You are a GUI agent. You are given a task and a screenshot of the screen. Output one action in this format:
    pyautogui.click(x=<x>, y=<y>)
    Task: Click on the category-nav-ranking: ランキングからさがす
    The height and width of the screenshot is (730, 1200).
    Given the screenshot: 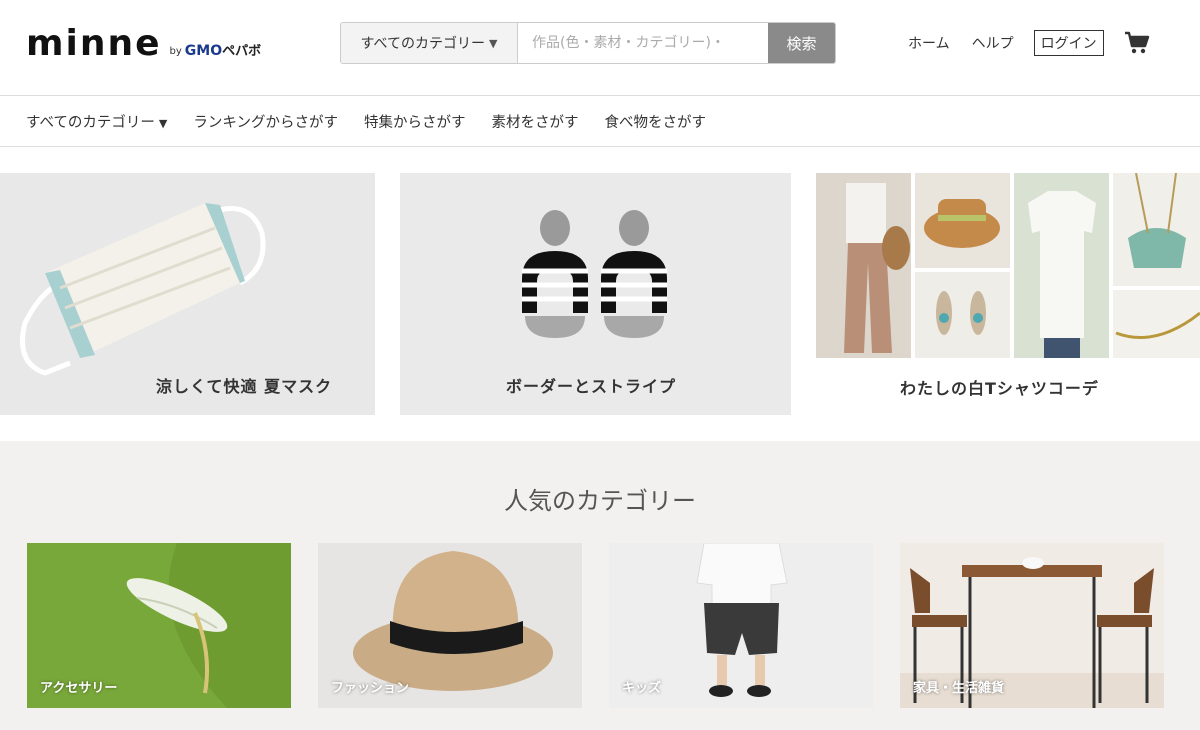 What is the action you would take?
    pyautogui.click(x=265, y=121)
    